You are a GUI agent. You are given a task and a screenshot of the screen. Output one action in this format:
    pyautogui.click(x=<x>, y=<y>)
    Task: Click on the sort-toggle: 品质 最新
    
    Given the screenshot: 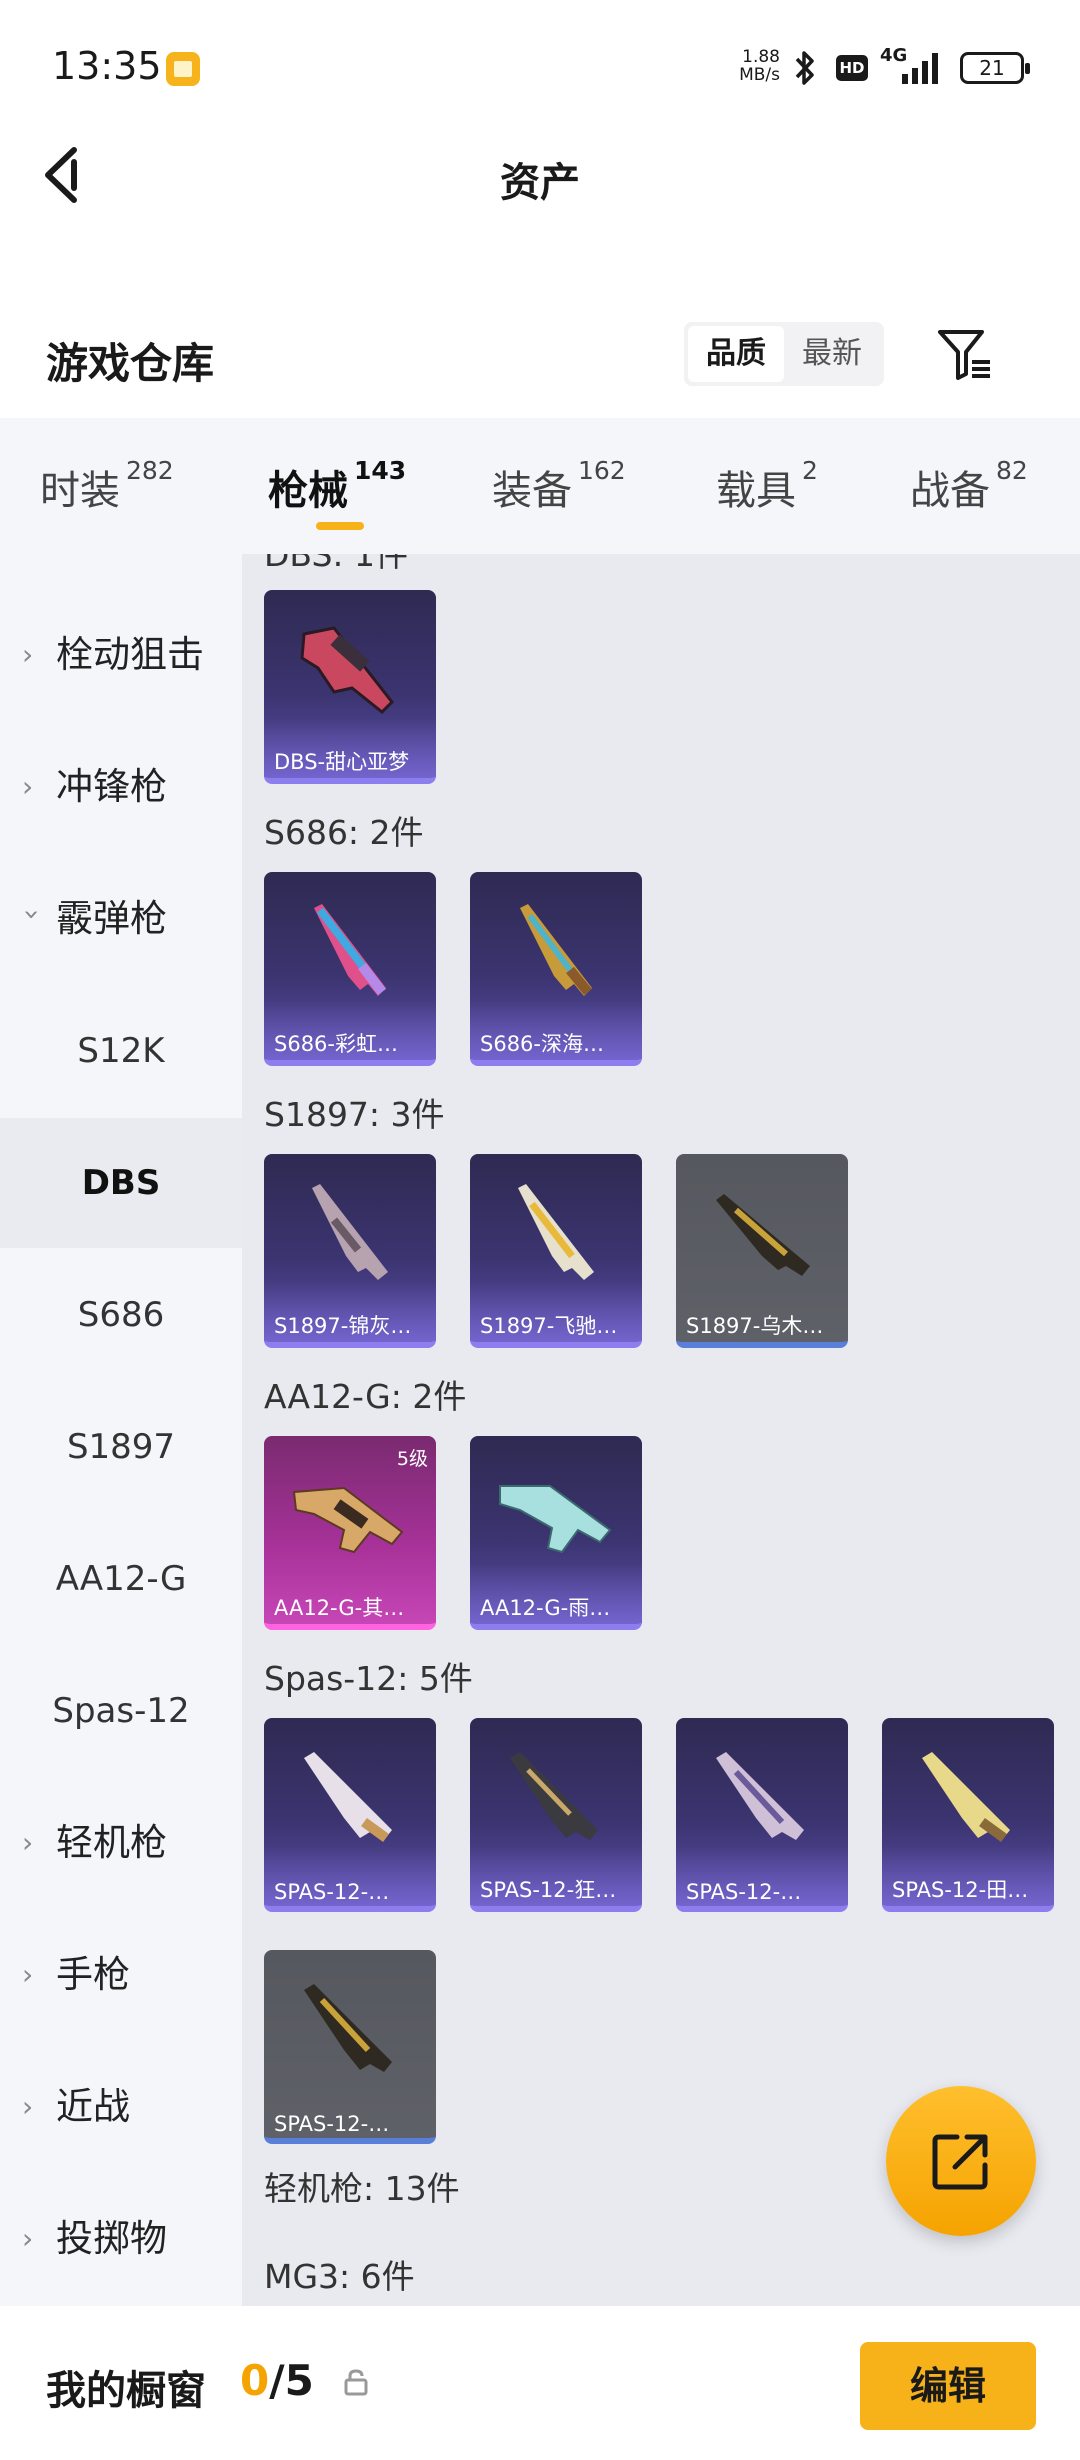 What is the action you would take?
    pyautogui.click(x=784, y=354)
    